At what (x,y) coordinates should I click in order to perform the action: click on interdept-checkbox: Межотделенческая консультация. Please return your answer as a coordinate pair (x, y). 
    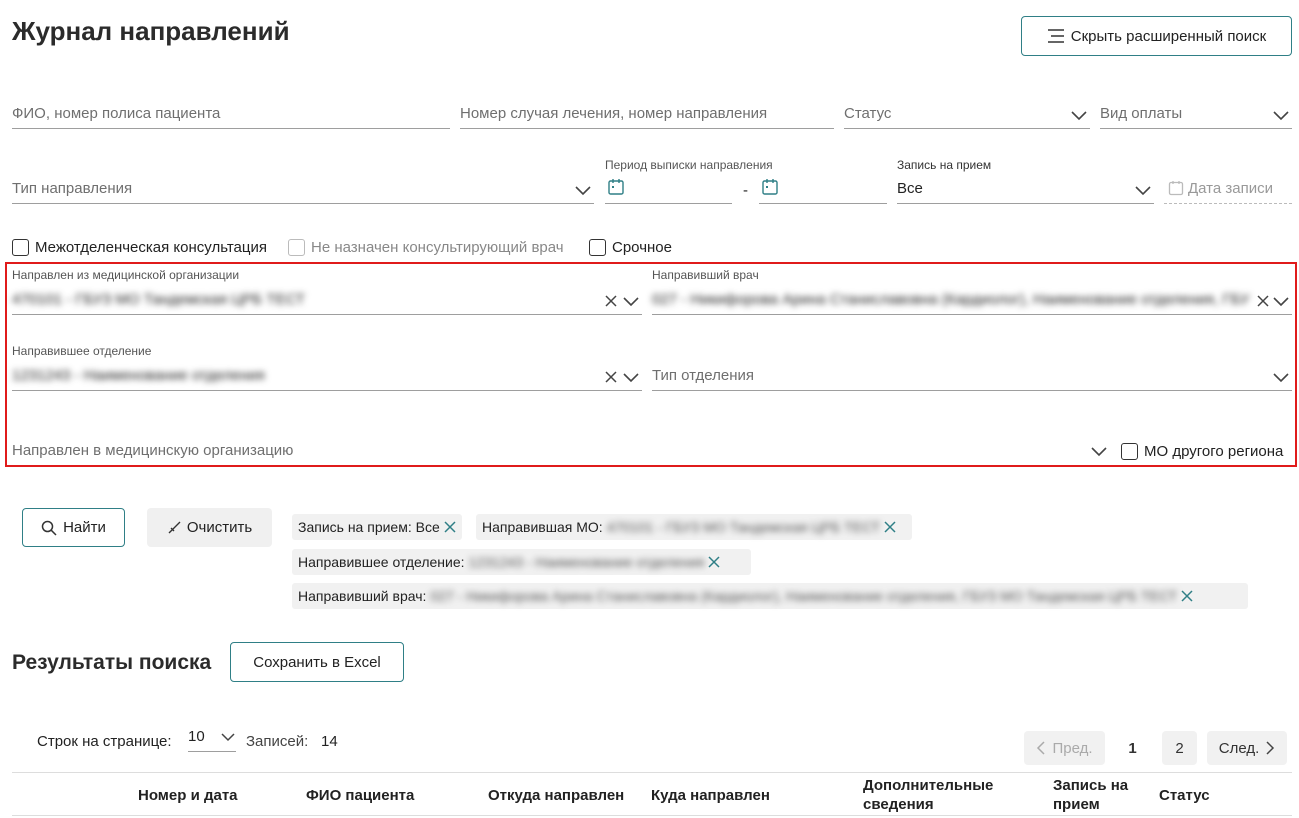
    Looking at the image, I should click on (139, 247).